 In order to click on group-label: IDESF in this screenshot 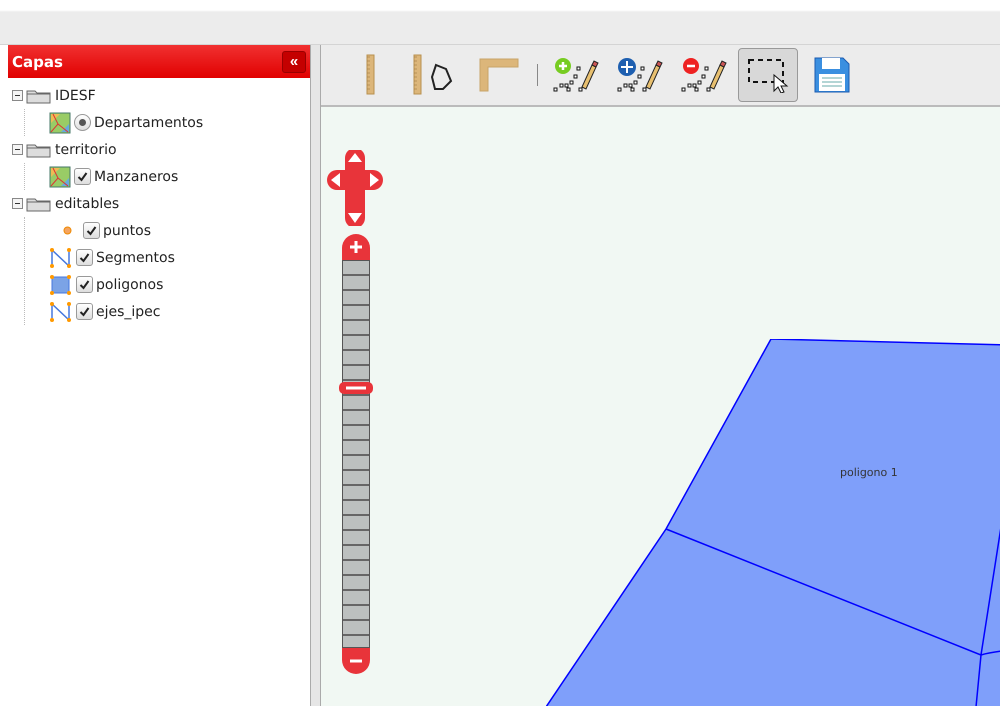, I will do `click(75, 96)`.